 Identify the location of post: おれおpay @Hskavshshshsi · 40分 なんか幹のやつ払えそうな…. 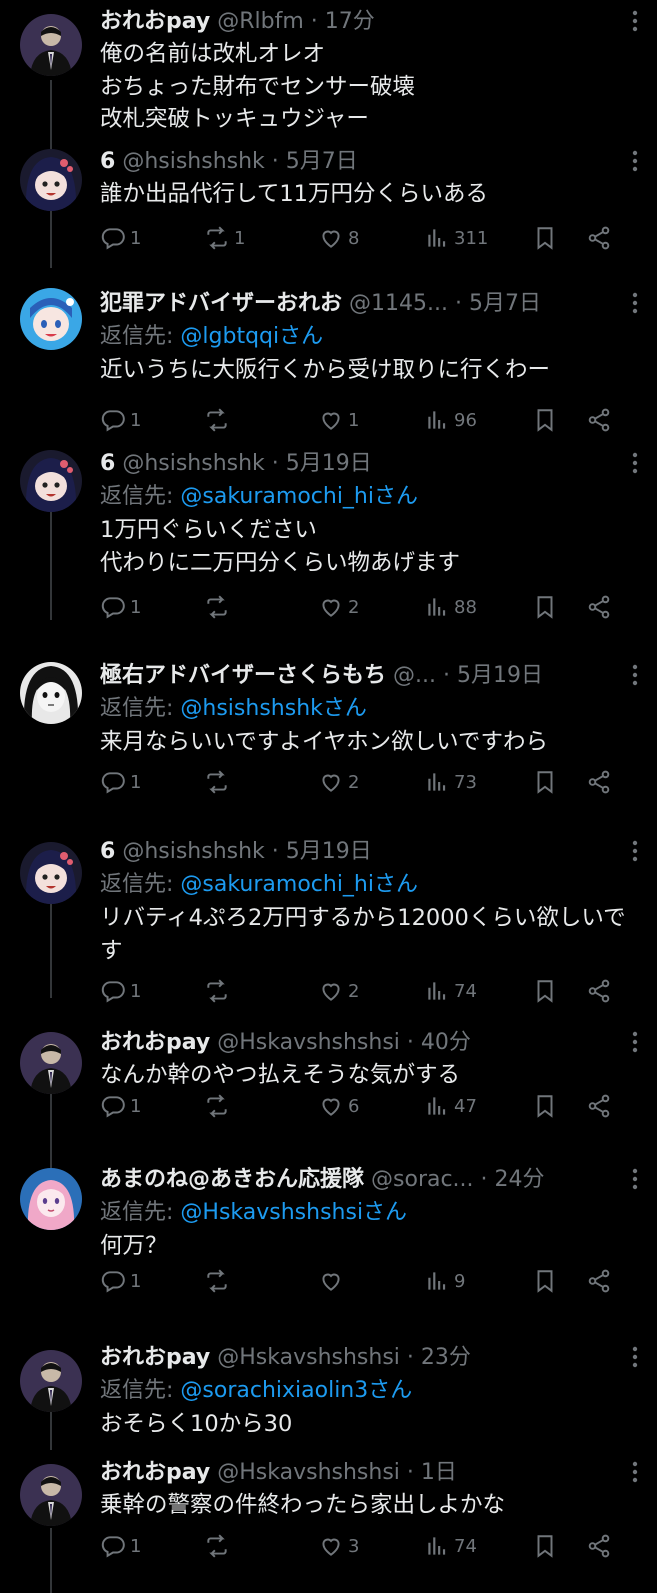
(328, 1087).